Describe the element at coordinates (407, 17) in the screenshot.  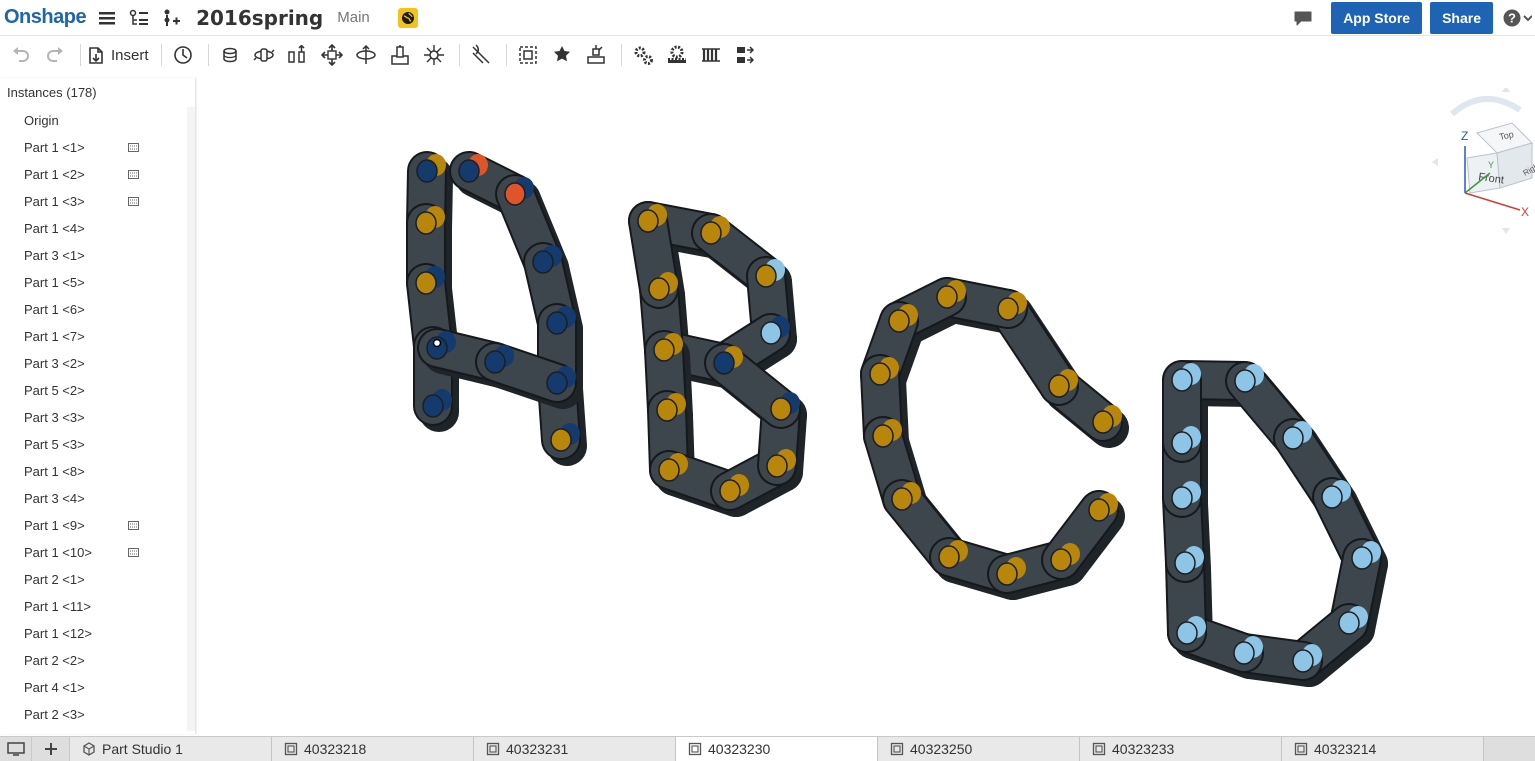
I see `public-globe-icon` at that location.